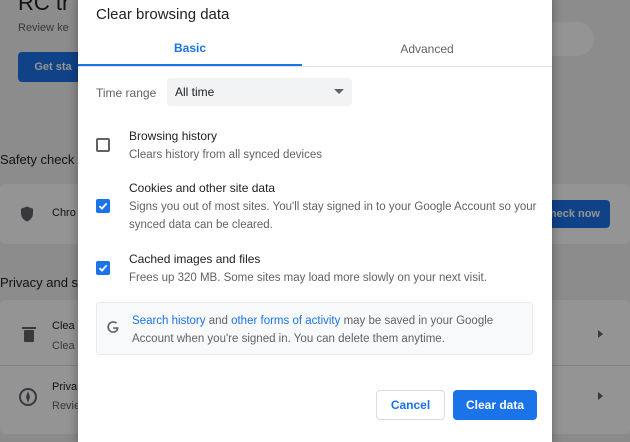 This screenshot has width=630, height=442. What do you see at coordinates (163, 14) in the screenshot?
I see `dialog-title: Clear browsing data` at bounding box center [163, 14].